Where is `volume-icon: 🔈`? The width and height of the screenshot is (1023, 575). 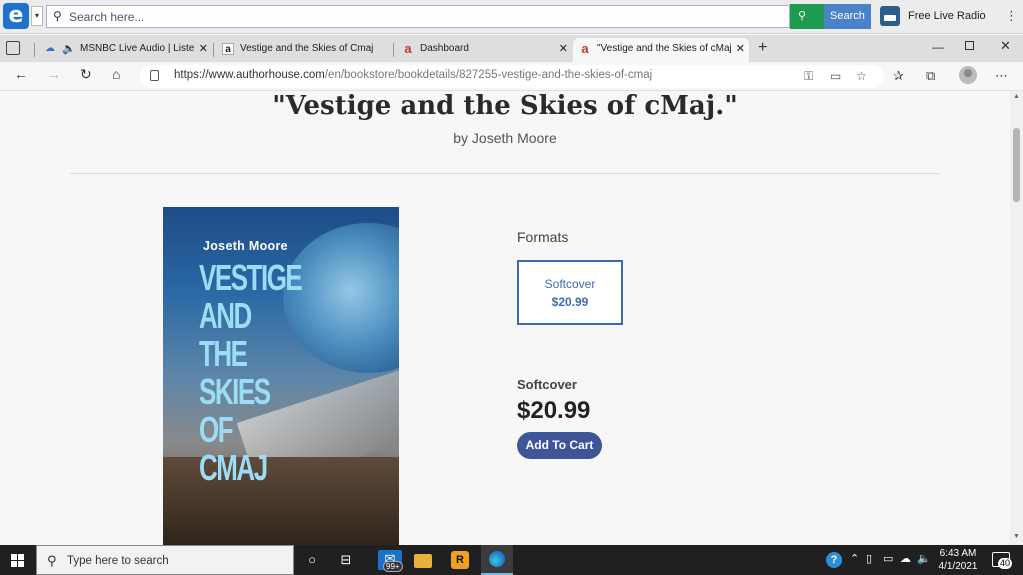
volume-icon: 🔈 is located at coordinates (924, 558).